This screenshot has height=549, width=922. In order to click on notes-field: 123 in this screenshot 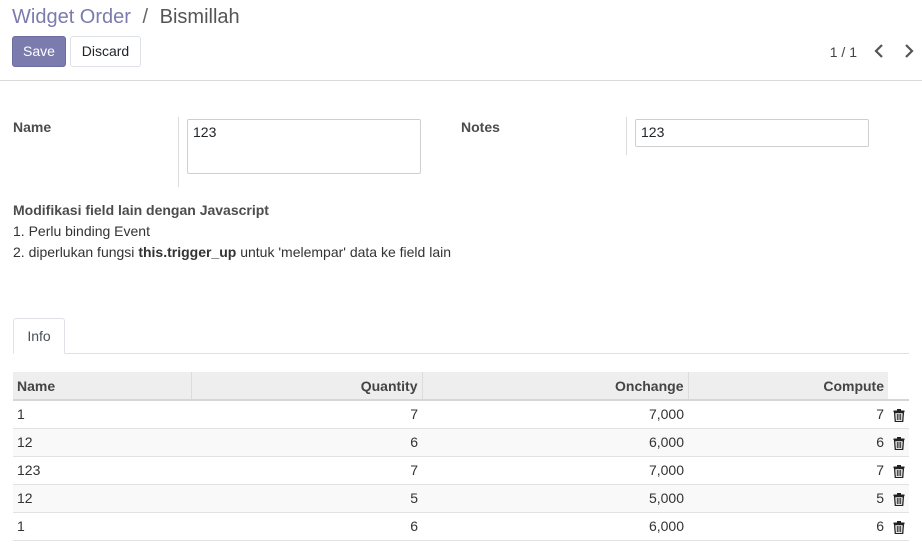, I will do `click(752, 133)`.